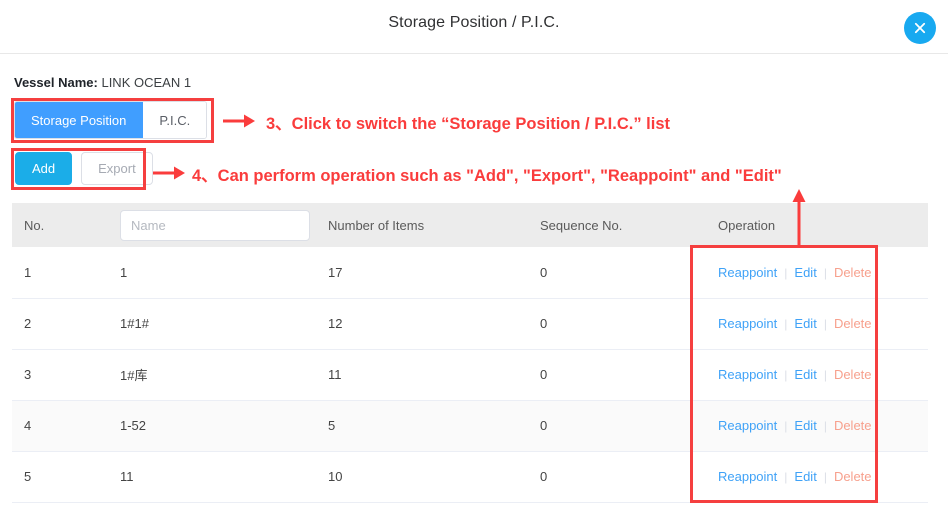 The width and height of the screenshot is (948, 508). I want to click on vessel-name-label: Vessel Name:, so click(56, 82).